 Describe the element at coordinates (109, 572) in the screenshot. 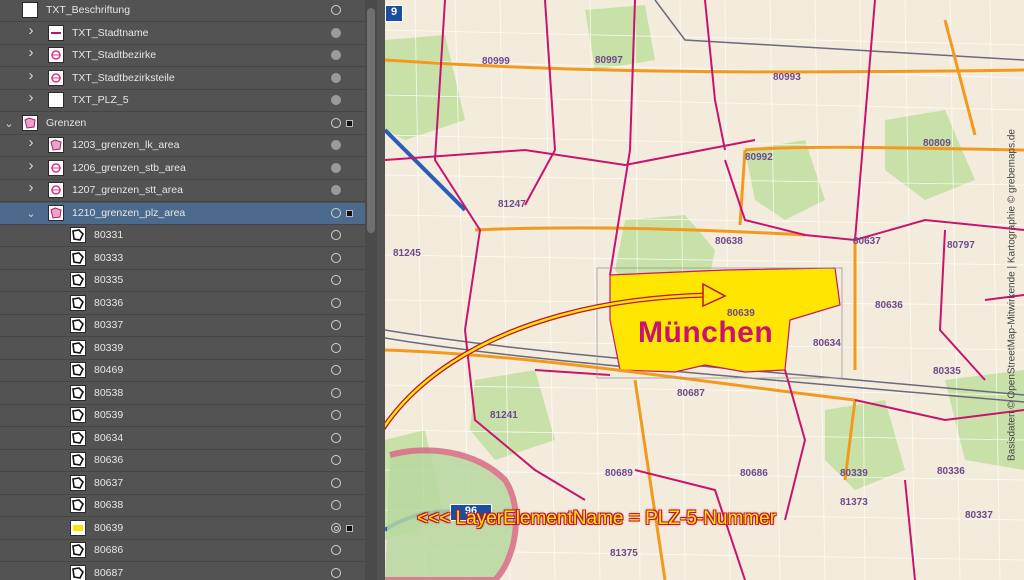

I see `layer-label: 80687` at that location.